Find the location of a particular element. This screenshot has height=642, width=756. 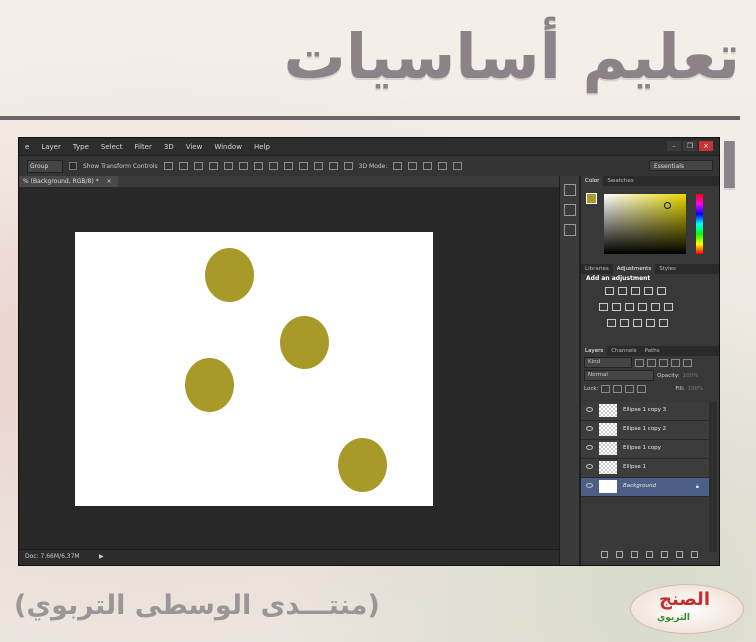

lock-position-icon is located at coordinates (630, 388).